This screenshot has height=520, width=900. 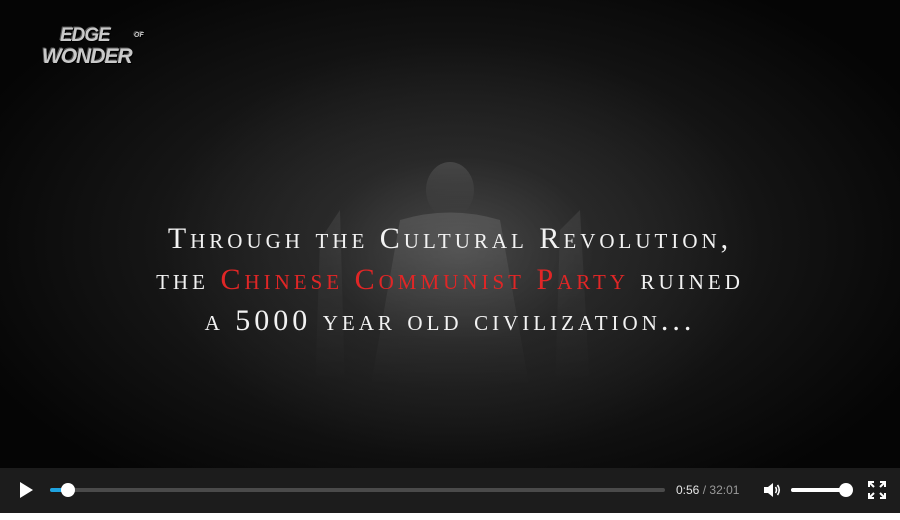 What do you see at coordinates (707, 490) in the screenshot?
I see `time-display: 0:56 / 32:01` at bounding box center [707, 490].